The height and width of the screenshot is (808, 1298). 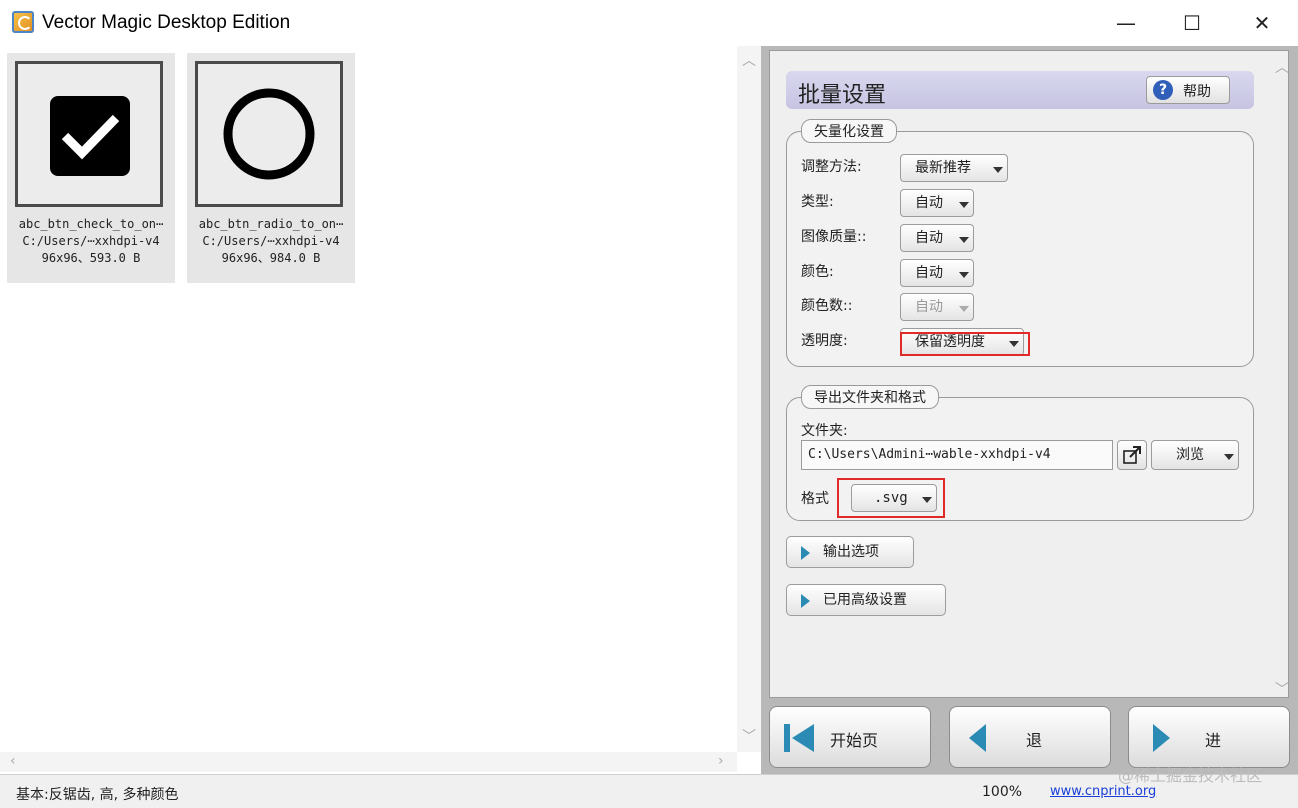 I want to click on next-button: 进, so click(x=1209, y=737).